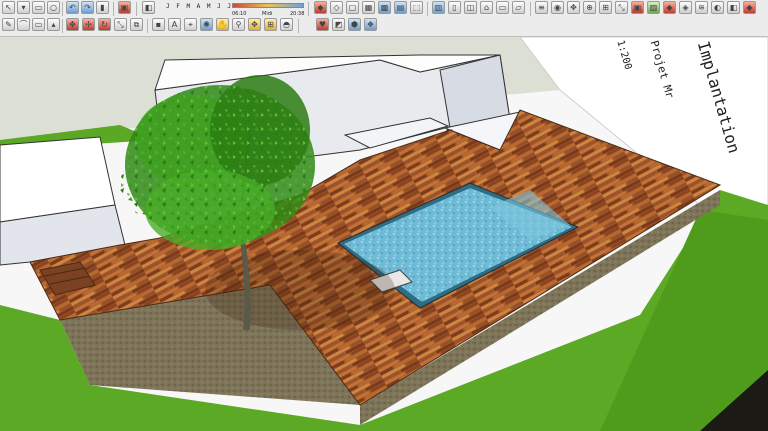  I want to click on xray-icon: ◆, so click(320, 7).